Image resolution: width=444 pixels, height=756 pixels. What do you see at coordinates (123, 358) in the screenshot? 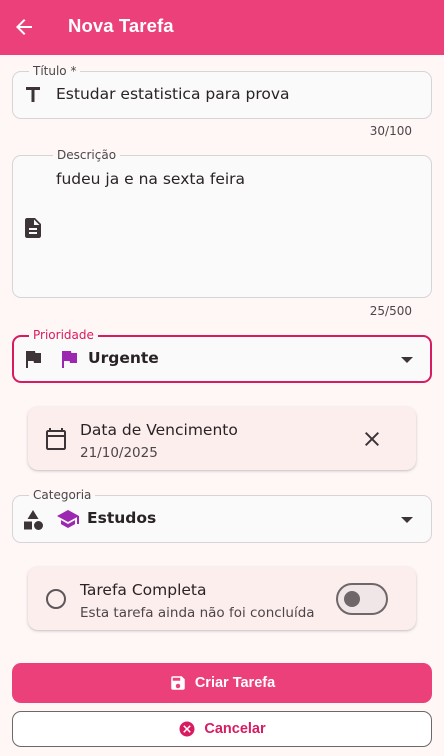
I see `priority-selected-value: Urgente` at bounding box center [123, 358].